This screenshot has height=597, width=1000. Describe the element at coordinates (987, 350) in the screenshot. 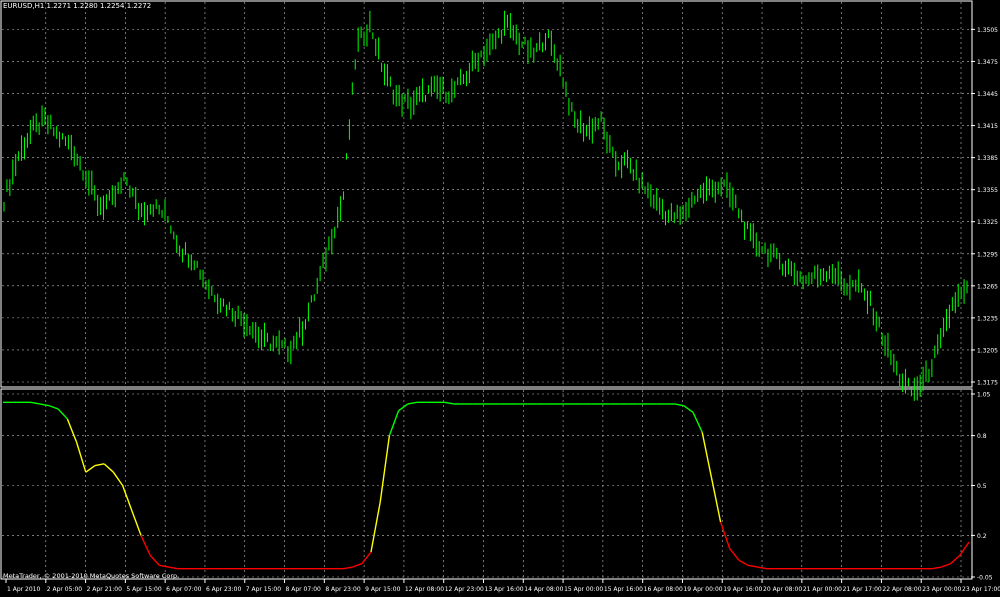

I see `y-tick-label: 1.3205` at that location.